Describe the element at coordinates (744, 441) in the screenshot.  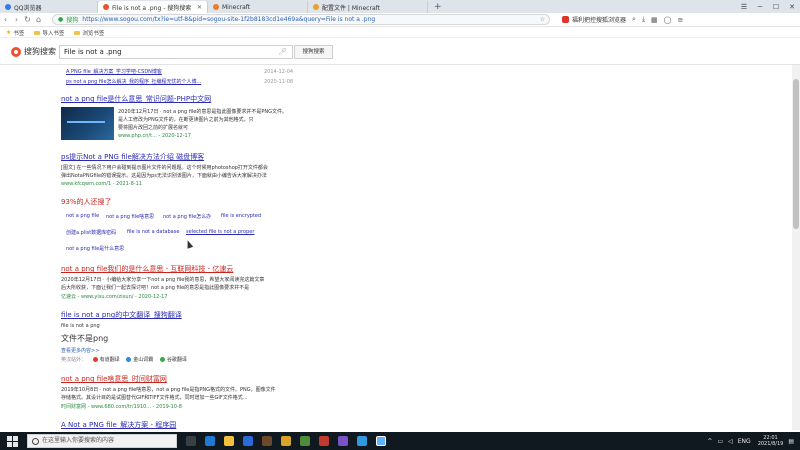
I see `language-indicator: ENG` at that location.